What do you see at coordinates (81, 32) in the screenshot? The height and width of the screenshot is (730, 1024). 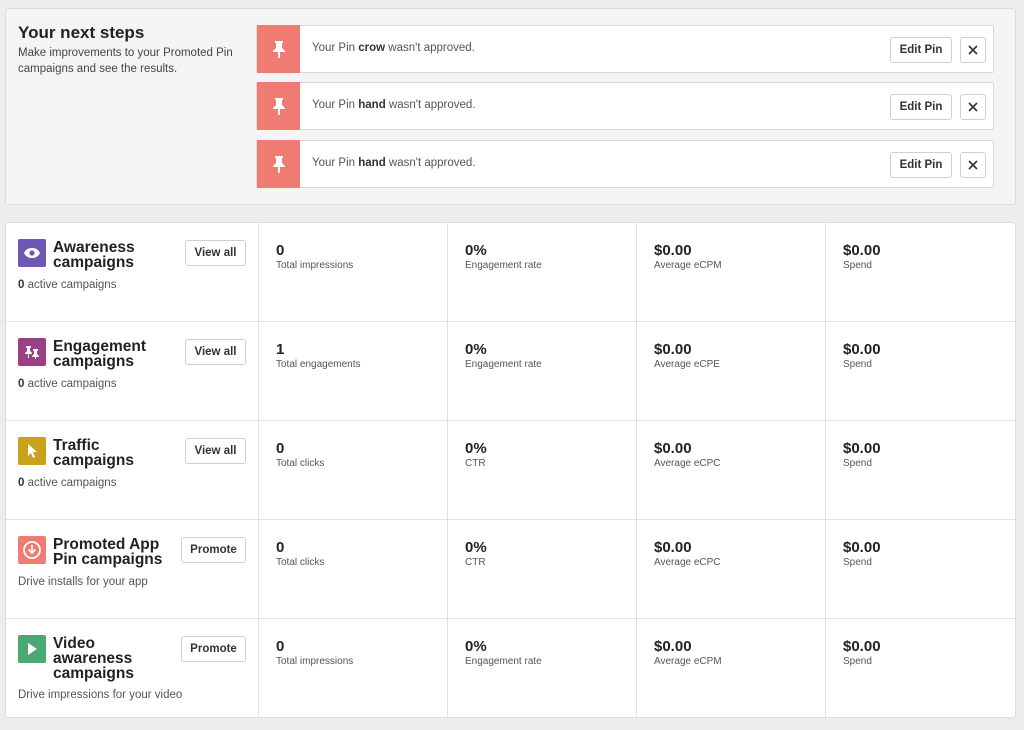 I see `next-steps-title: Your next steps` at bounding box center [81, 32].